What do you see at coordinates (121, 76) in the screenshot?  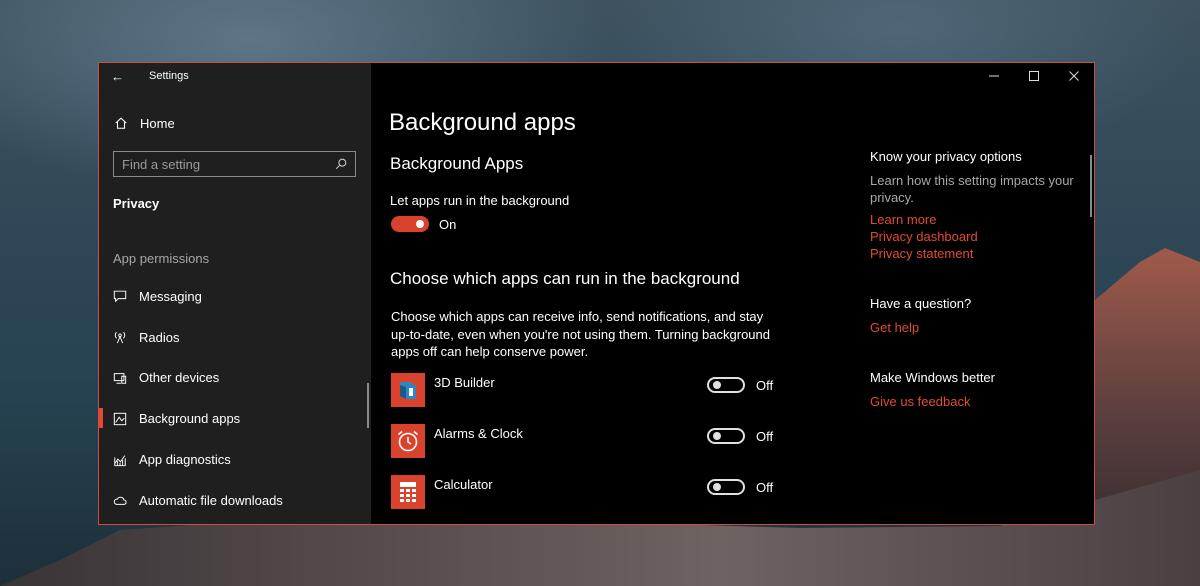 I see `back-arrow-icon: ←` at bounding box center [121, 76].